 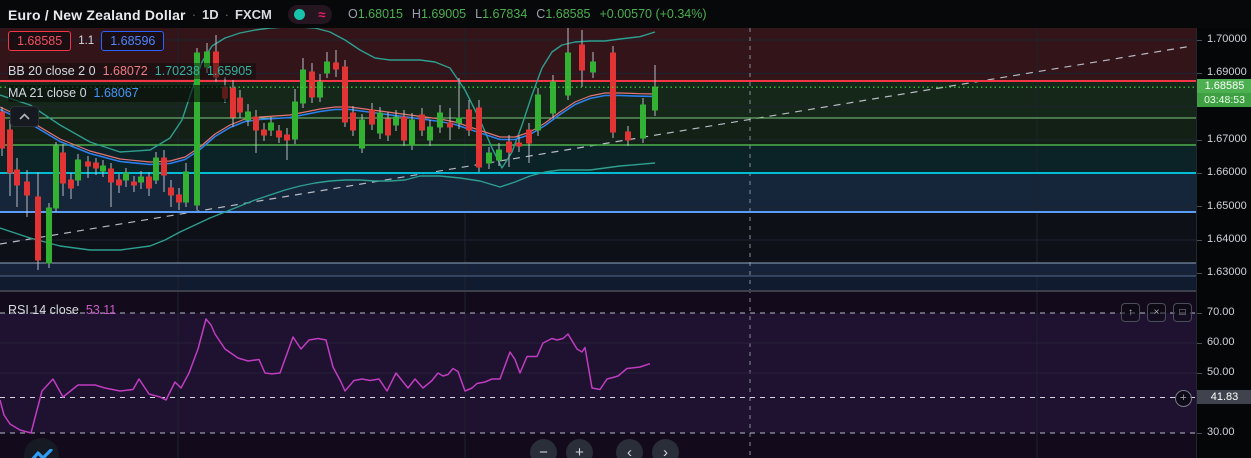 What do you see at coordinates (132, 71) in the screenshot?
I see `bb-indicator-legend: BB 20 close 2 0 1.68072 1.70238 1.65905` at bounding box center [132, 71].